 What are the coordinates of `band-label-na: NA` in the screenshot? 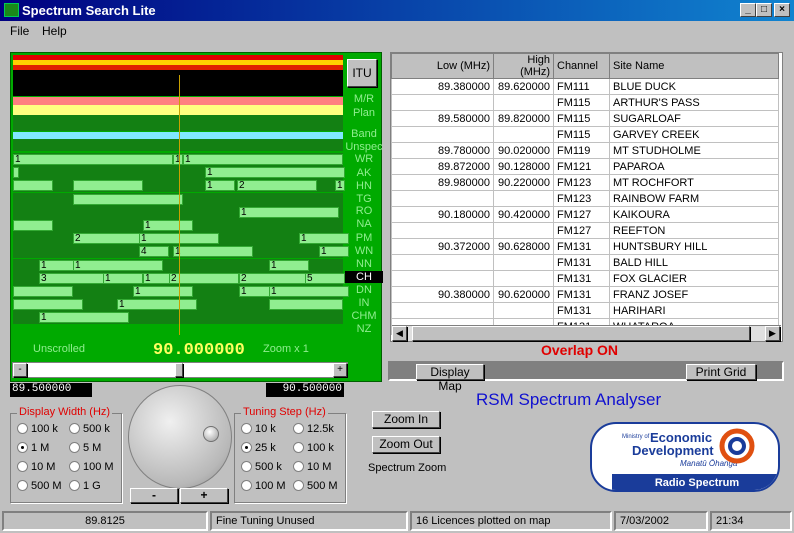 It's located at (364, 224).